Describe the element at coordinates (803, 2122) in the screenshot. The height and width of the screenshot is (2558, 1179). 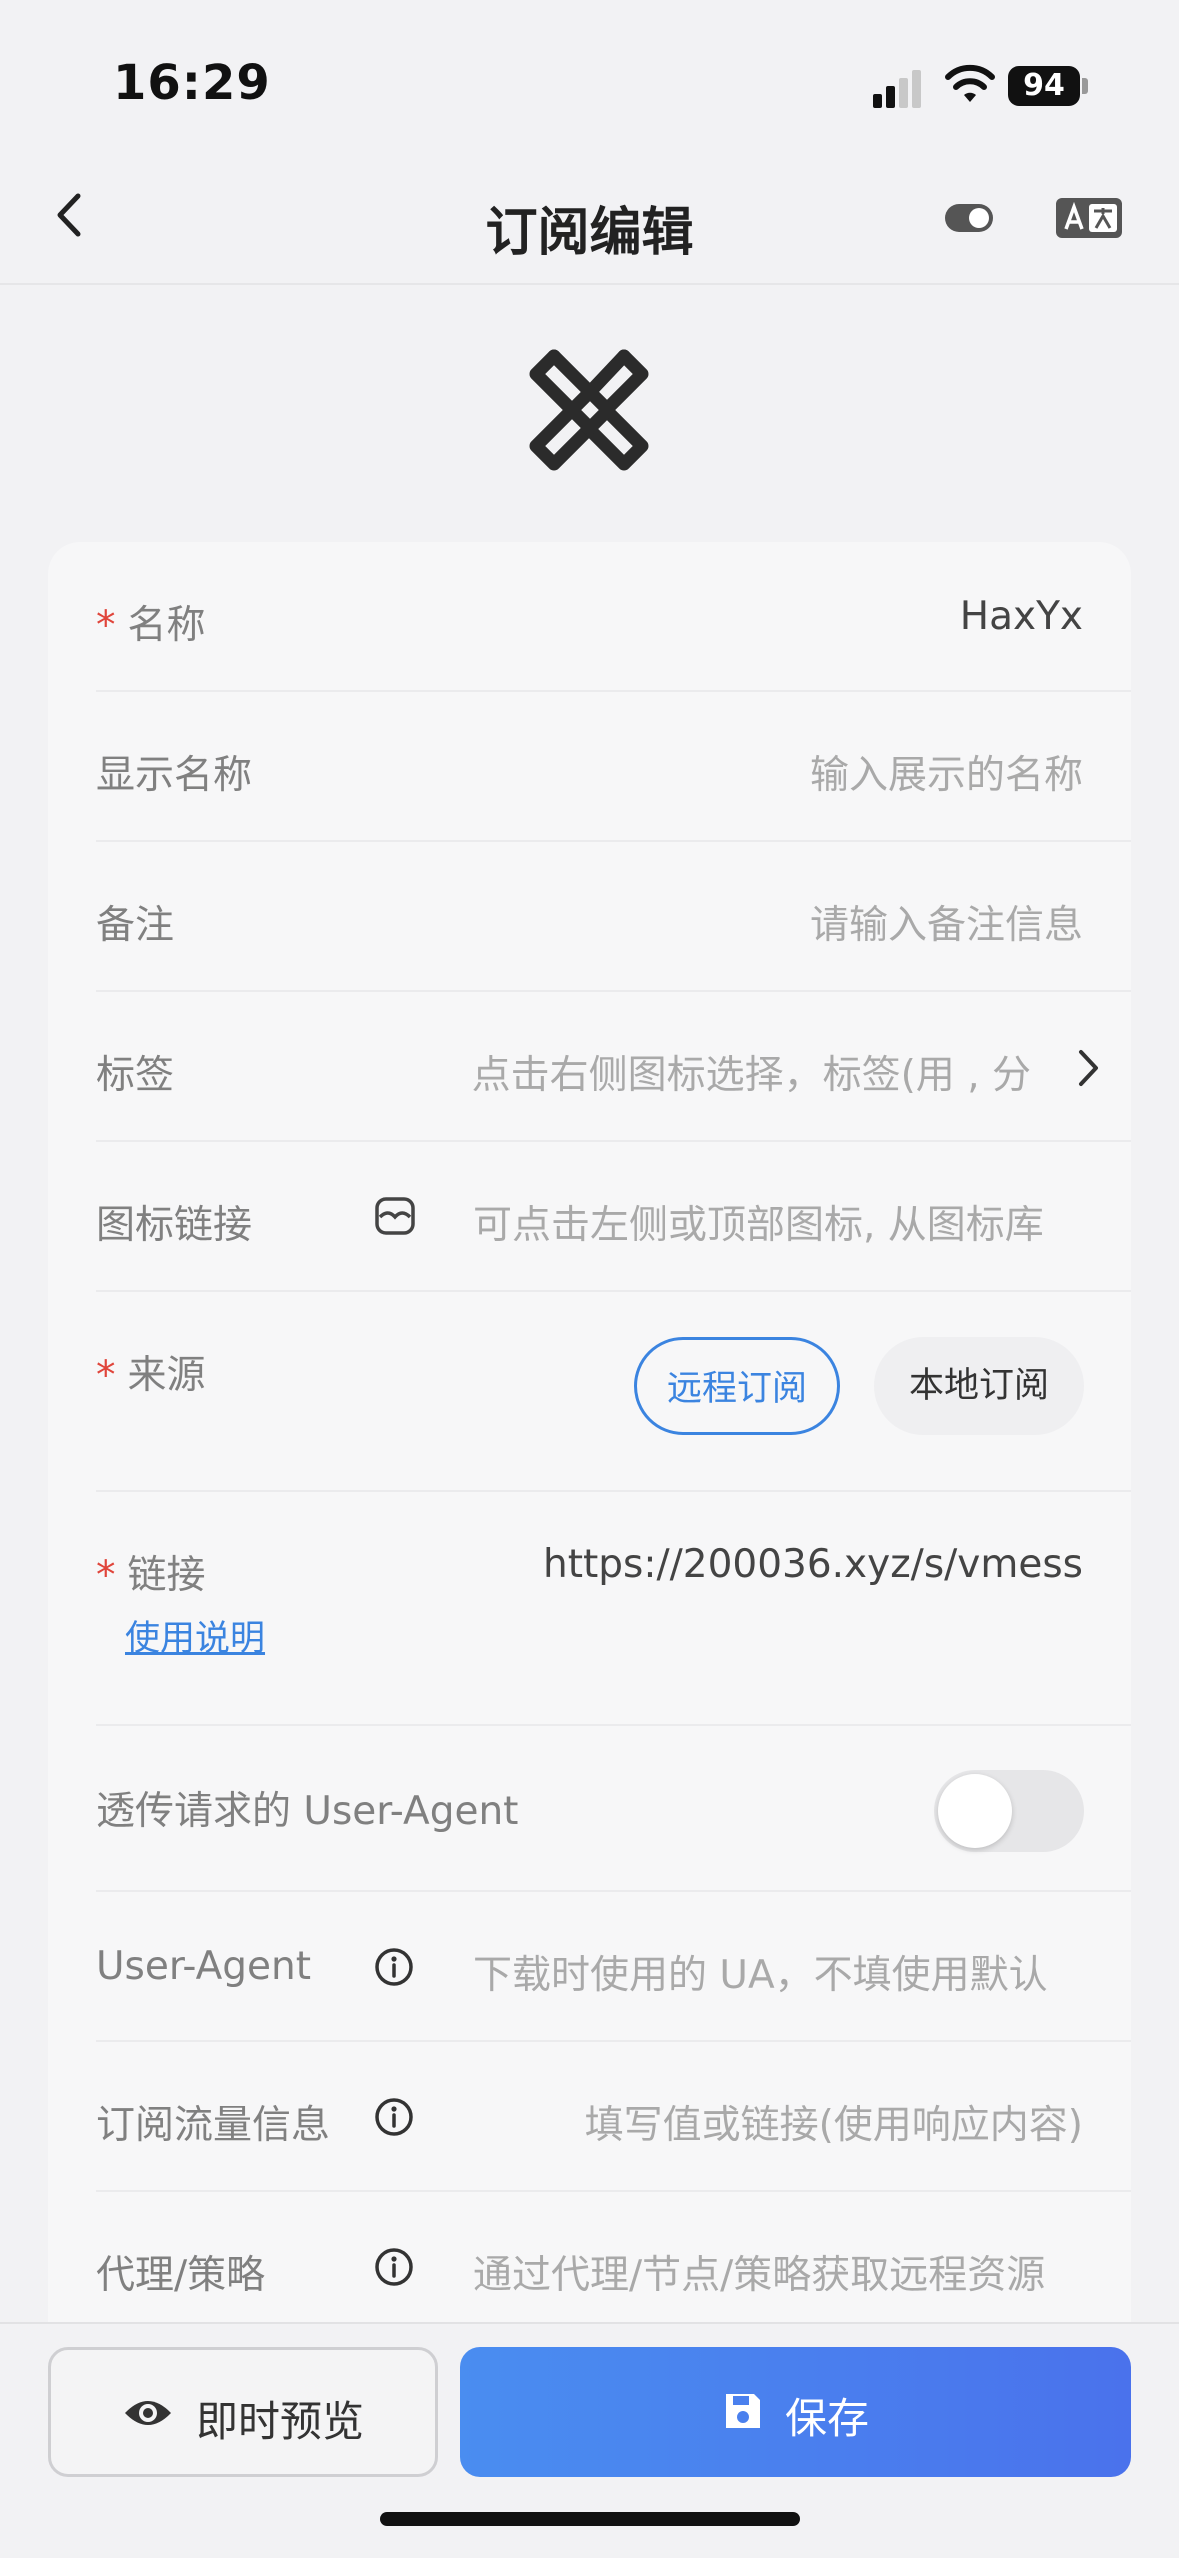
I see `traffic-info-input: 填写值或链接(使用响应内容)` at that location.